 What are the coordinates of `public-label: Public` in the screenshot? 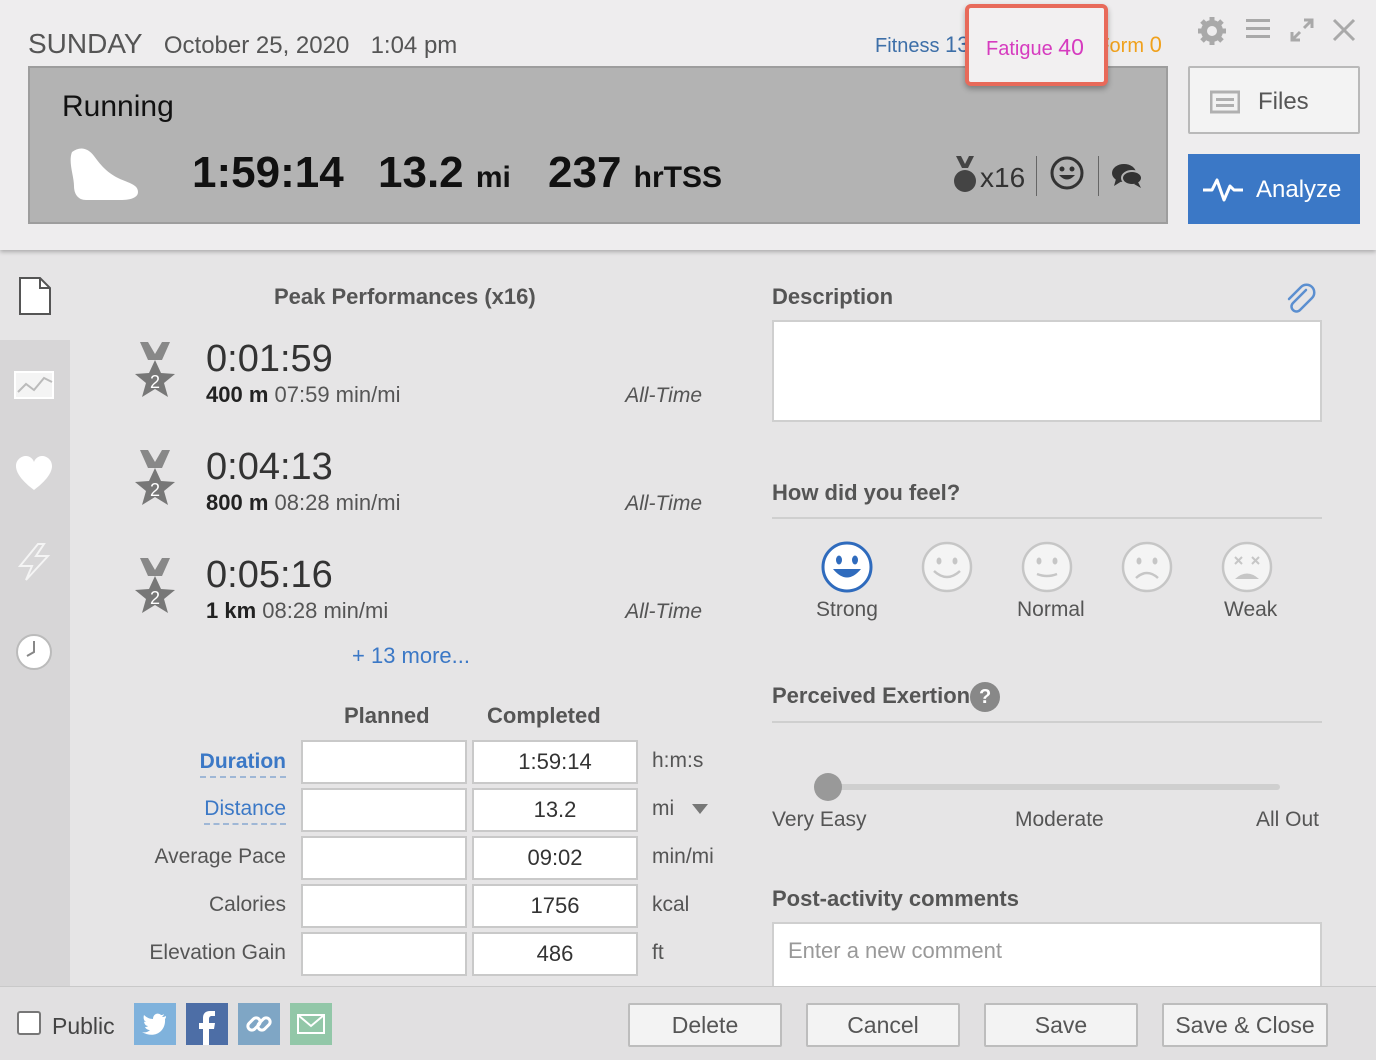 It's located at (83, 1026).